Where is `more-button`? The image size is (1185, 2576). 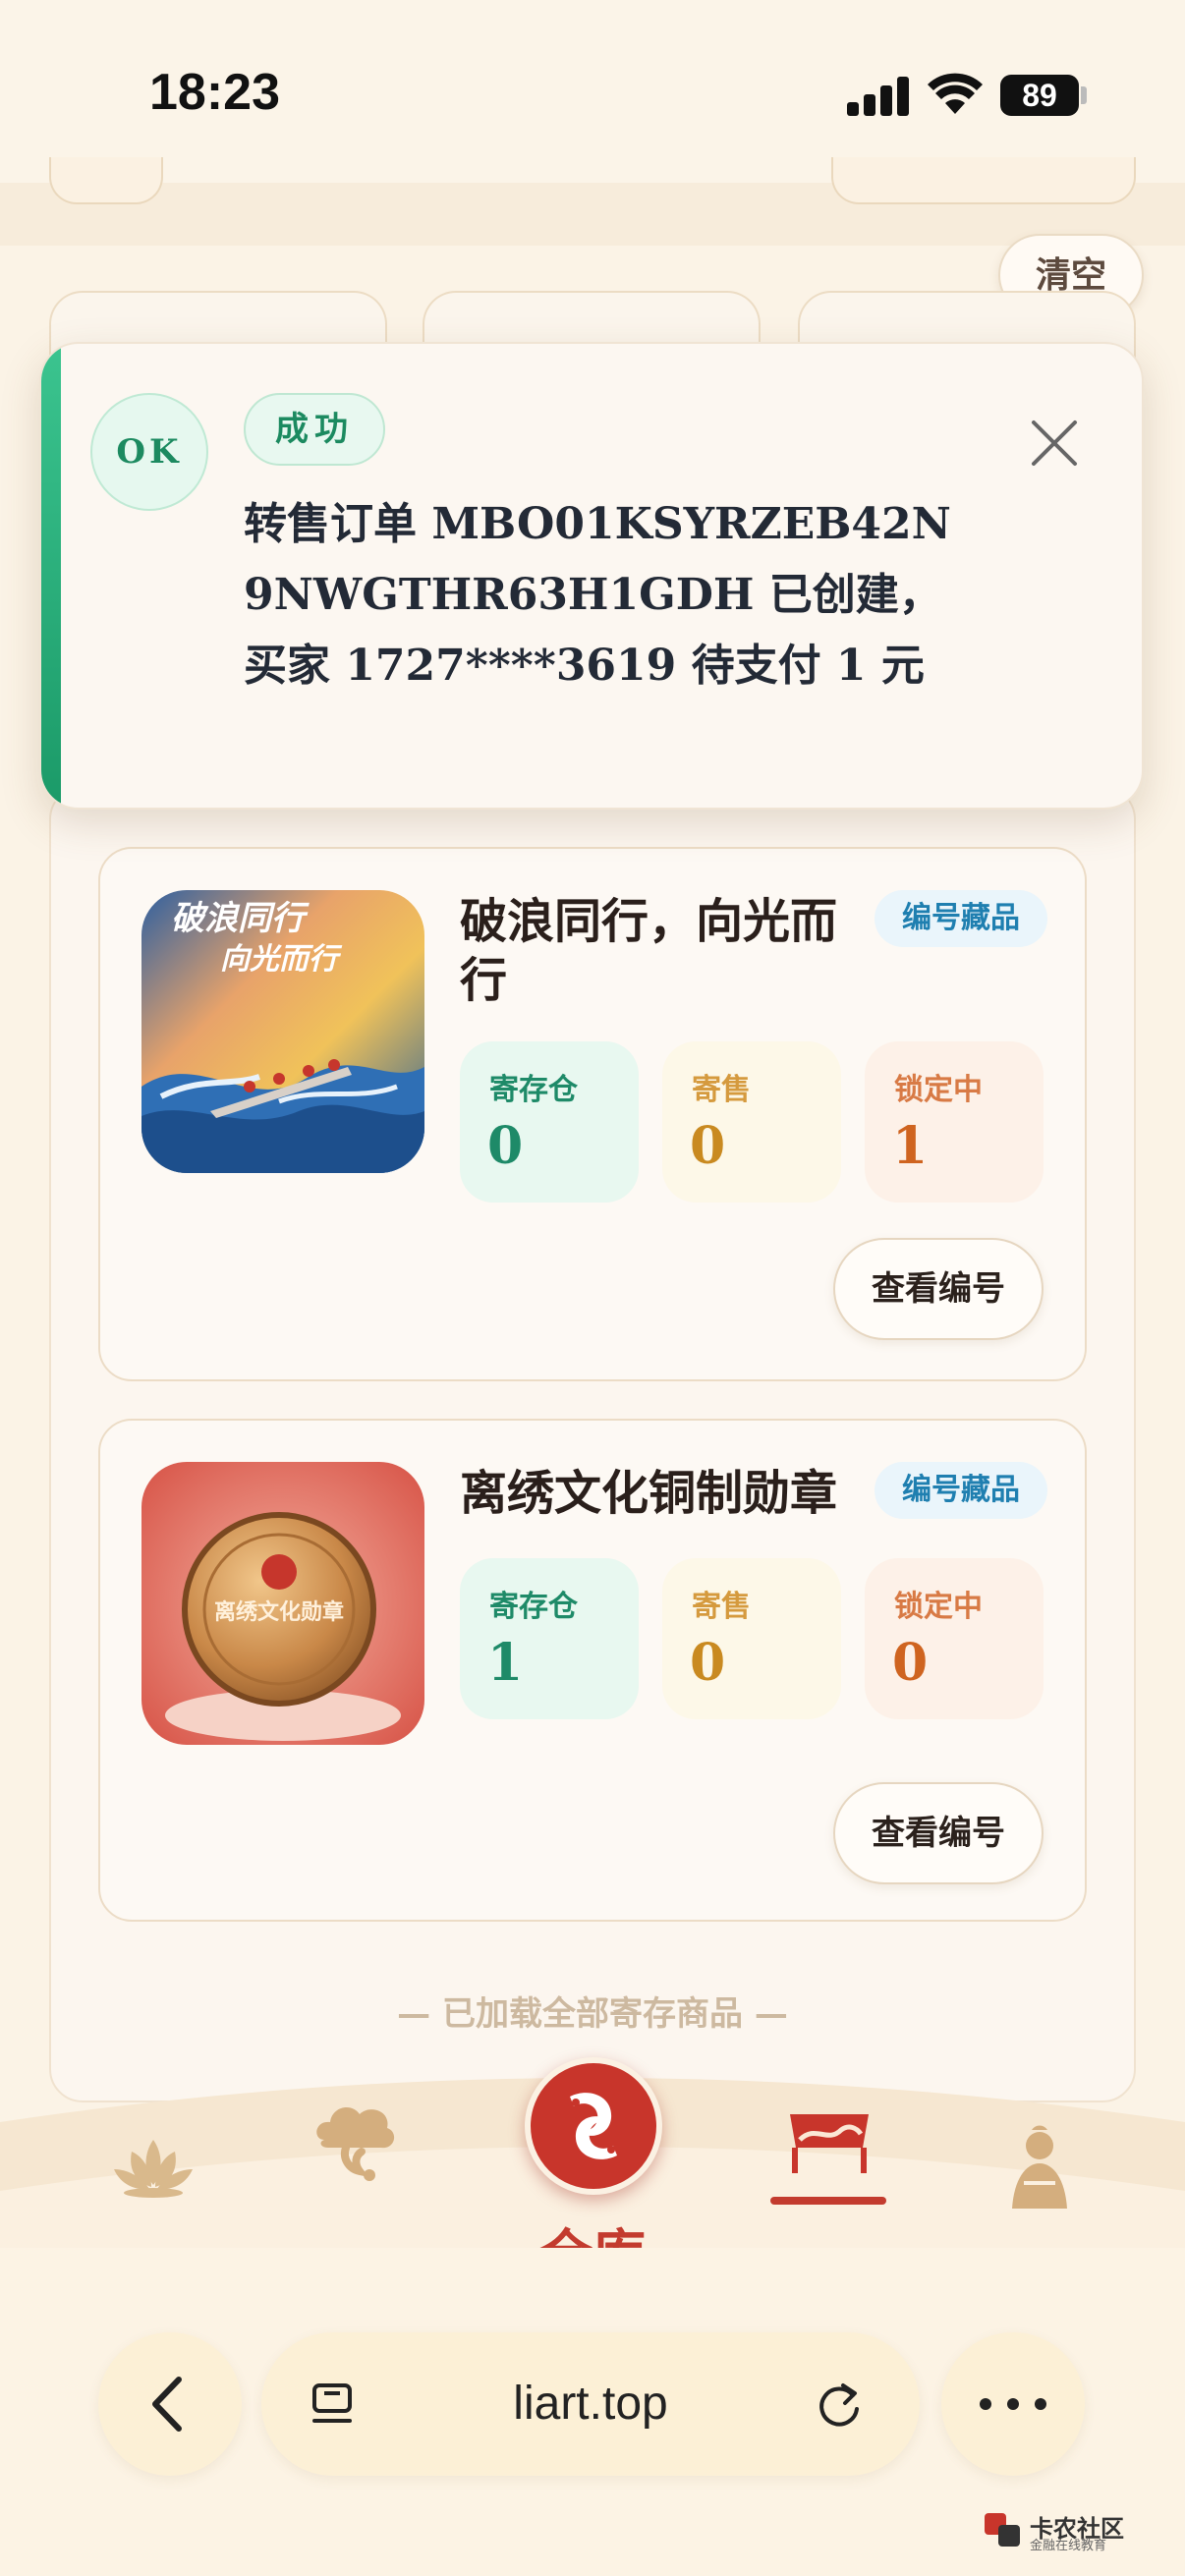
more-button is located at coordinates (1013, 2404).